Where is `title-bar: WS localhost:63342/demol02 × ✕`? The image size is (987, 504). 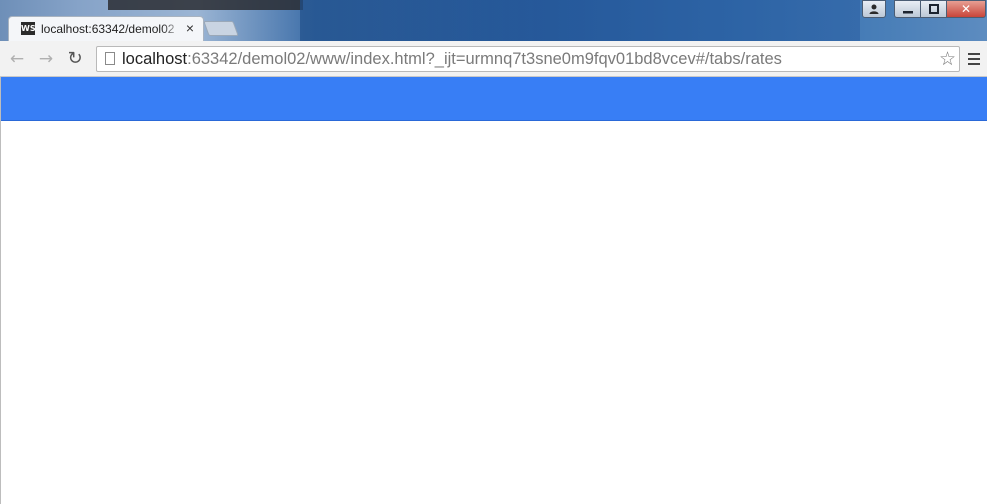
title-bar: WS localhost:63342/demol02 × ✕ is located at coordinates (493, 20).